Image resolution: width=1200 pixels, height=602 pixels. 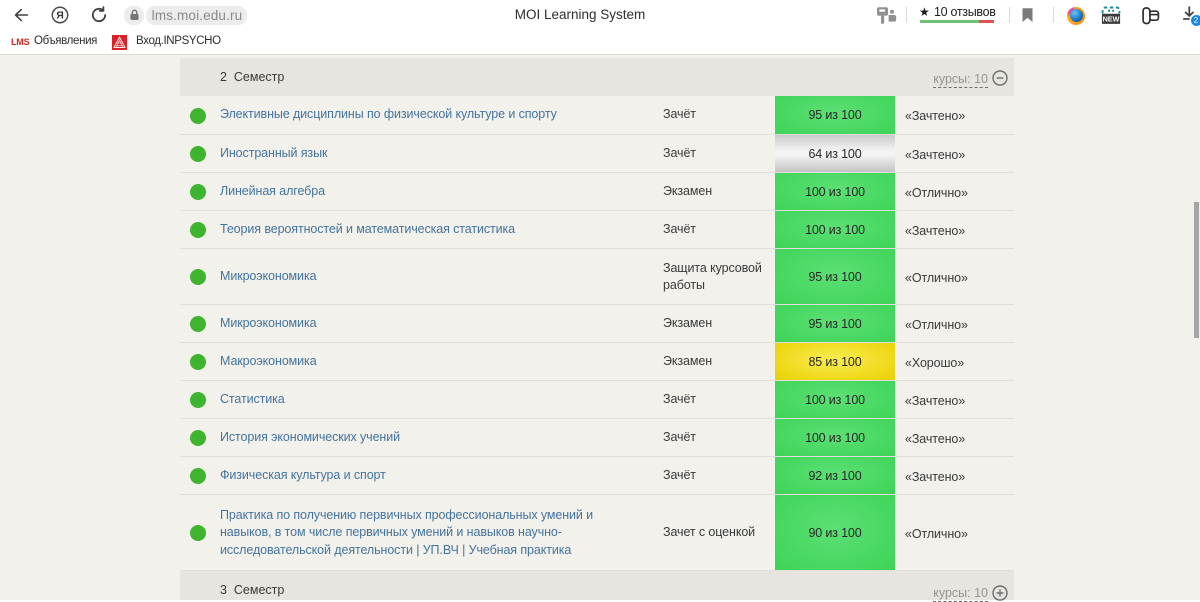 I want to click on svg-text: NEW, so click(x=1111, y=18).